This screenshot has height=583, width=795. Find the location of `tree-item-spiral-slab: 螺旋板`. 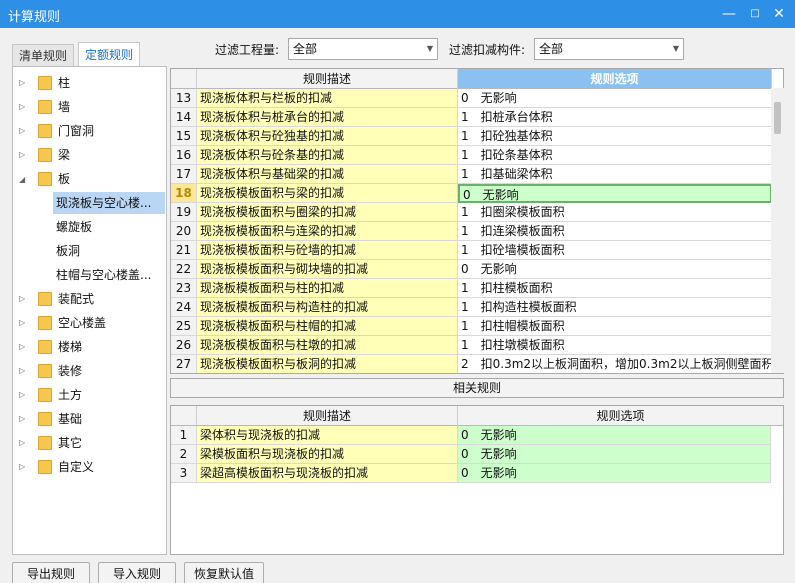

tree-item-spiral-slab: 螺旋板 is located at coordinates (89, 227).